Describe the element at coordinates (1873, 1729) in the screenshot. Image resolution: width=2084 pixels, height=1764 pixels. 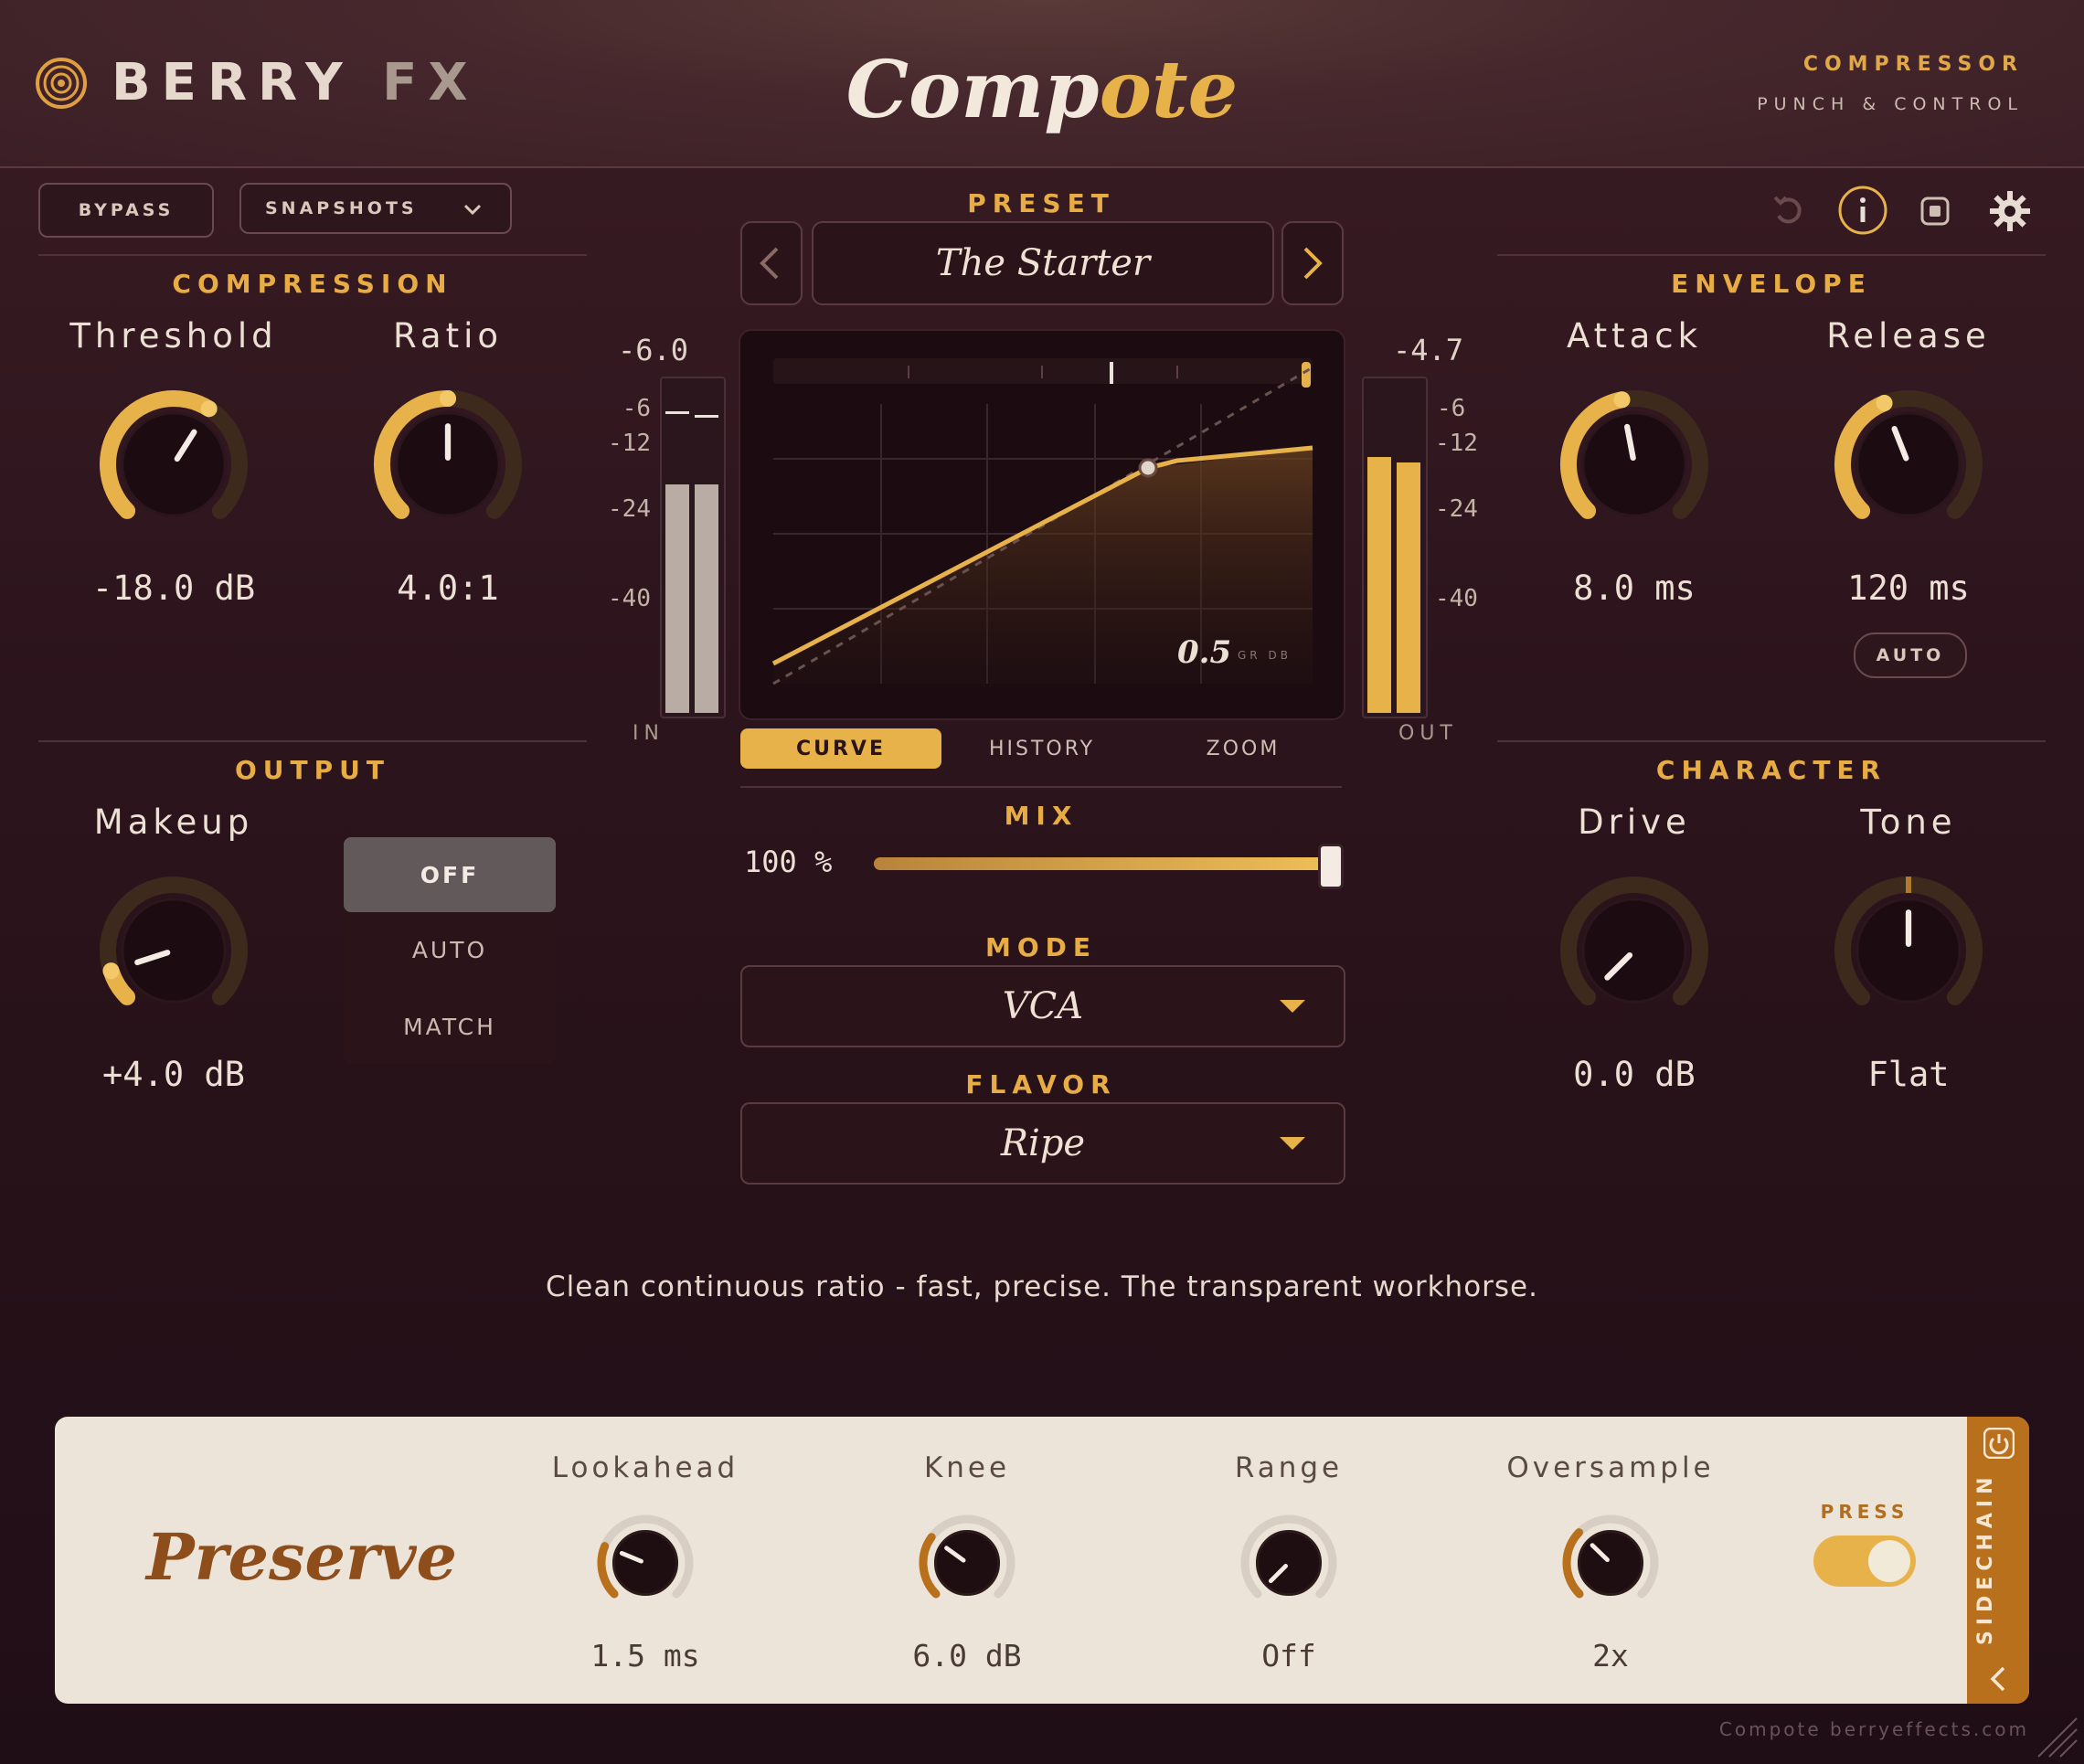
I see `footer-text: Compote berryeffects.com` at that location.